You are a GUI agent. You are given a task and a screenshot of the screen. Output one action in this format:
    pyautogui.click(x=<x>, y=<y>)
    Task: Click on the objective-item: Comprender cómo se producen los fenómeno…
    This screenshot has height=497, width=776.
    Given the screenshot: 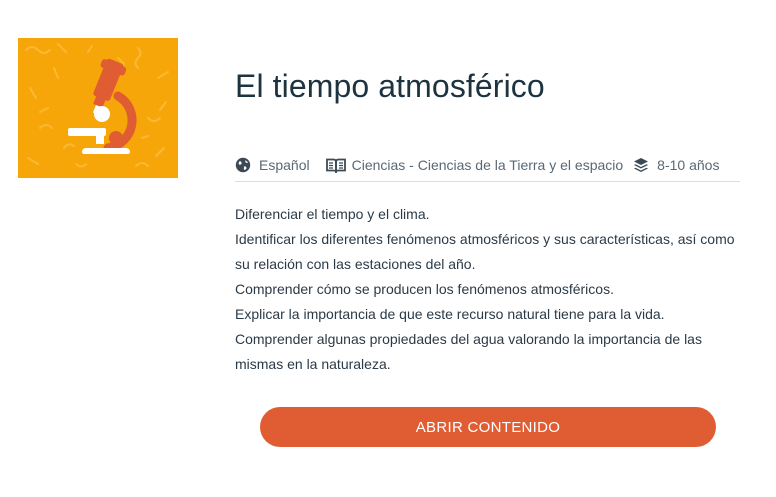 What is the action you would take?
    pyautogui.click(x=424, y=289)
    